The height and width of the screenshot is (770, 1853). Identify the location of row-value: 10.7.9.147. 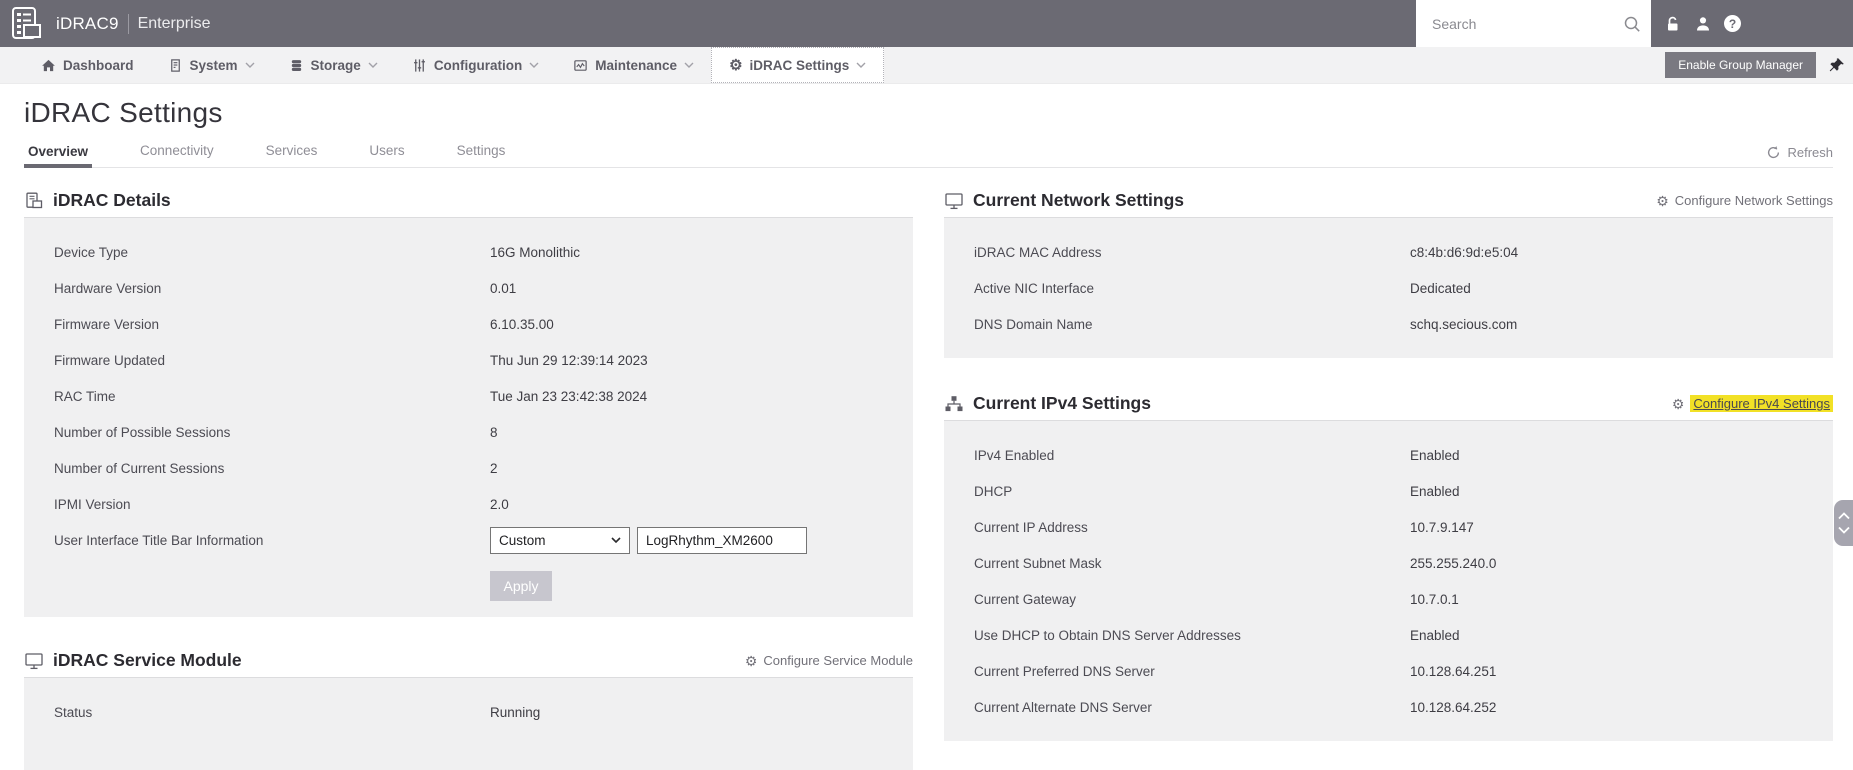
(1442, 527).